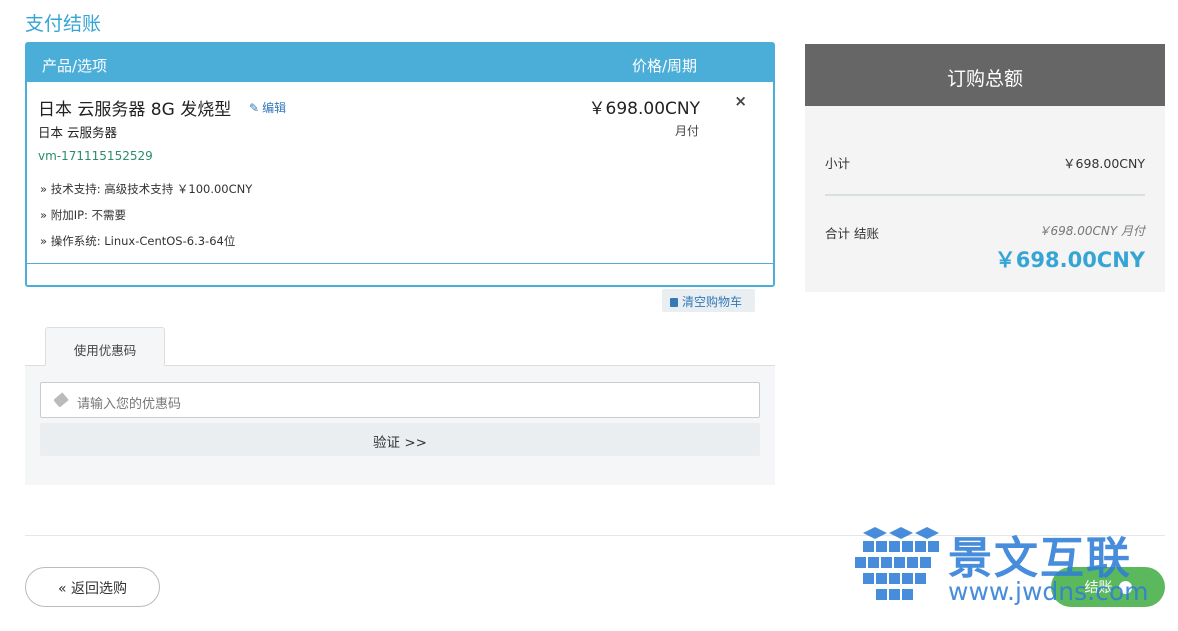 The height and width of the screenshot is (631, 1178). I want to click on option-os: » 操作系统: Linux-CentOS-6.3-64位, so click(138, 241).